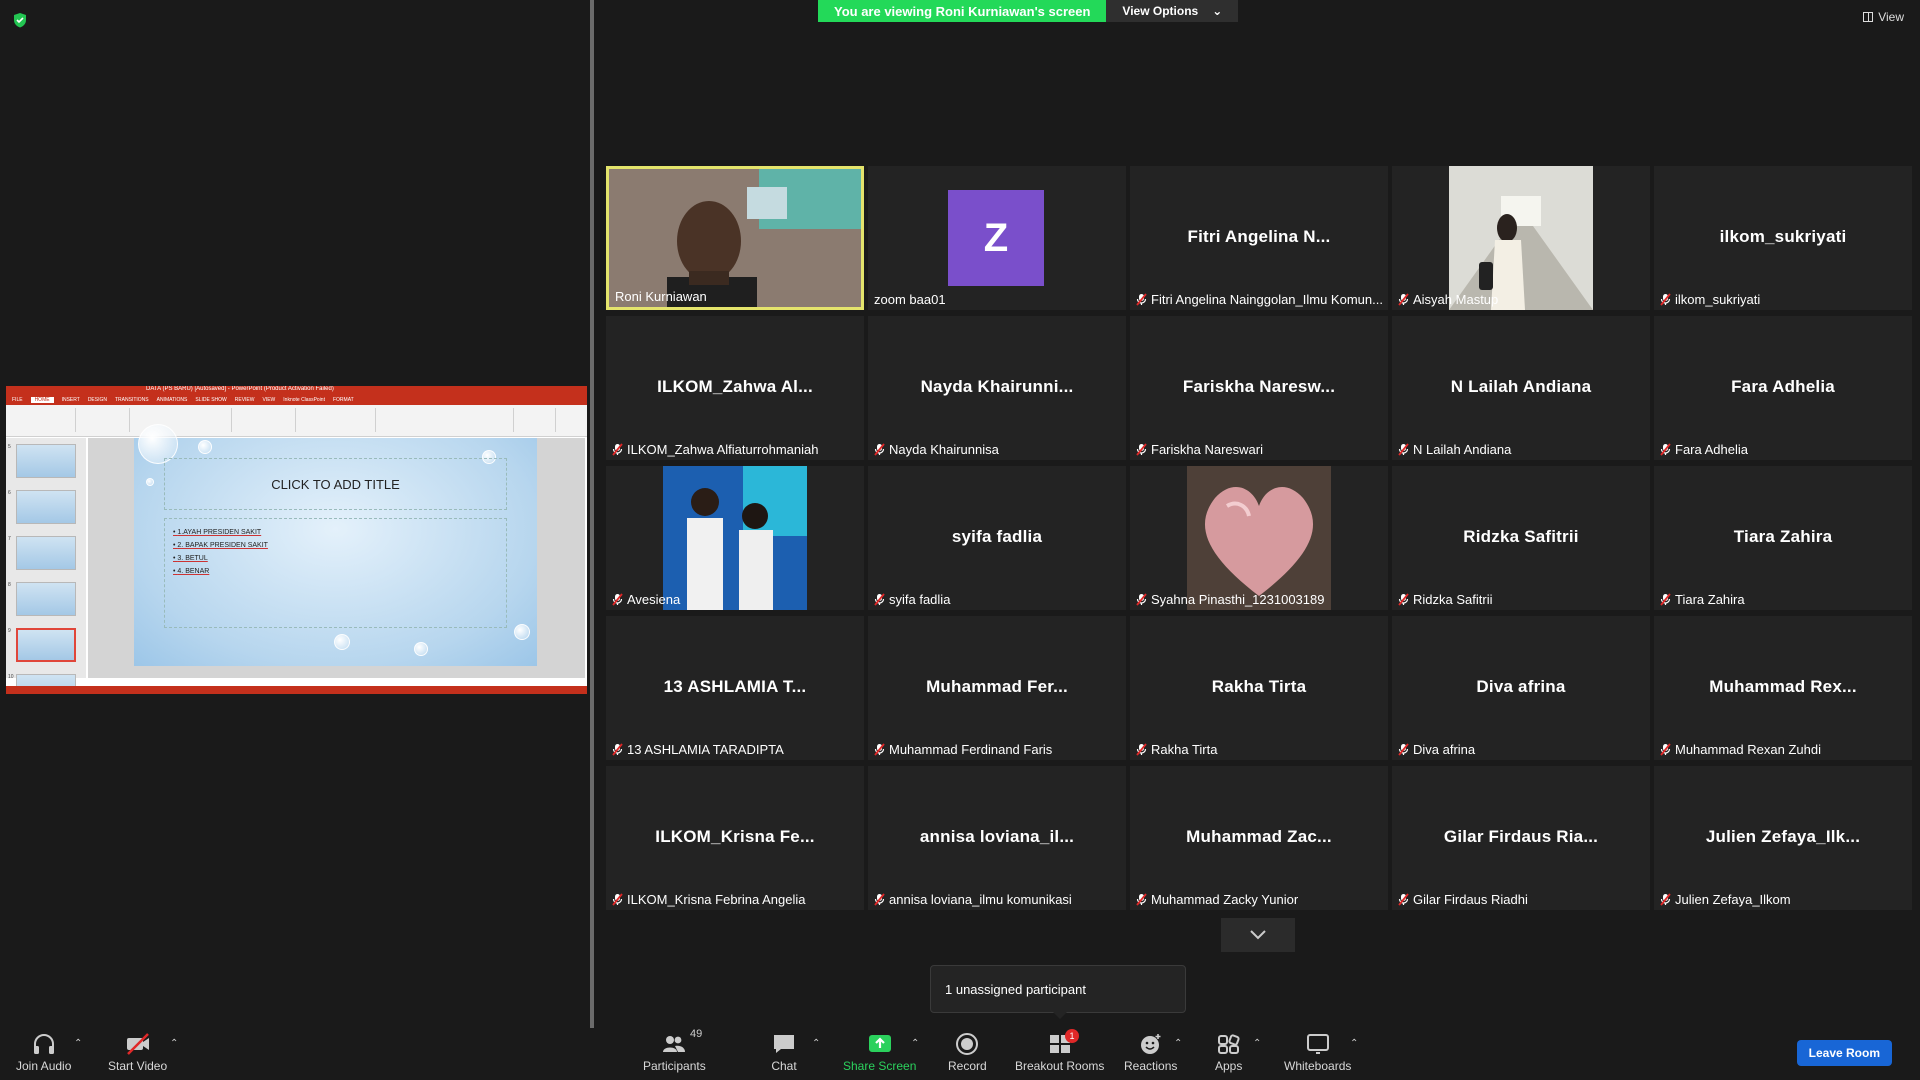  What do you see at coordinates (1733, 899) in the screenshot?
I see `participant-name: Julien Zefaya_Ilkom` at bounding box center [1733, 899].